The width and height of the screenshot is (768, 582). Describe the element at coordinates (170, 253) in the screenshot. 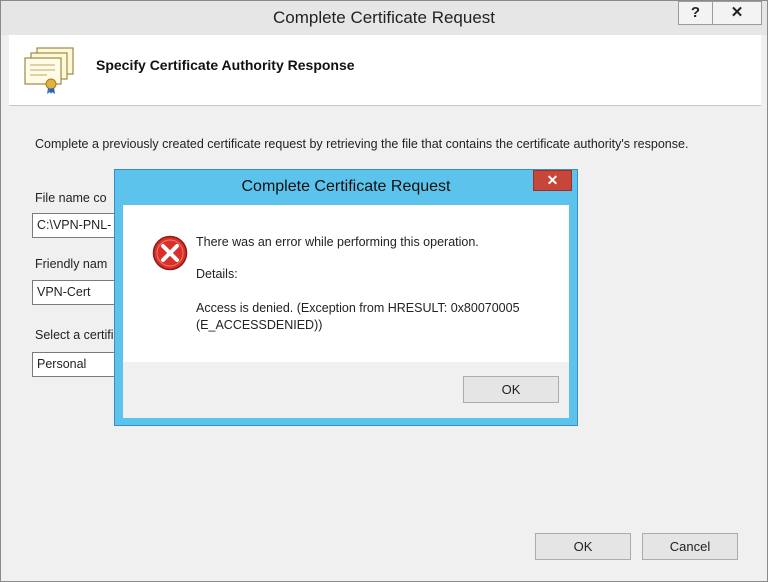

I see `error-icon` at that location.